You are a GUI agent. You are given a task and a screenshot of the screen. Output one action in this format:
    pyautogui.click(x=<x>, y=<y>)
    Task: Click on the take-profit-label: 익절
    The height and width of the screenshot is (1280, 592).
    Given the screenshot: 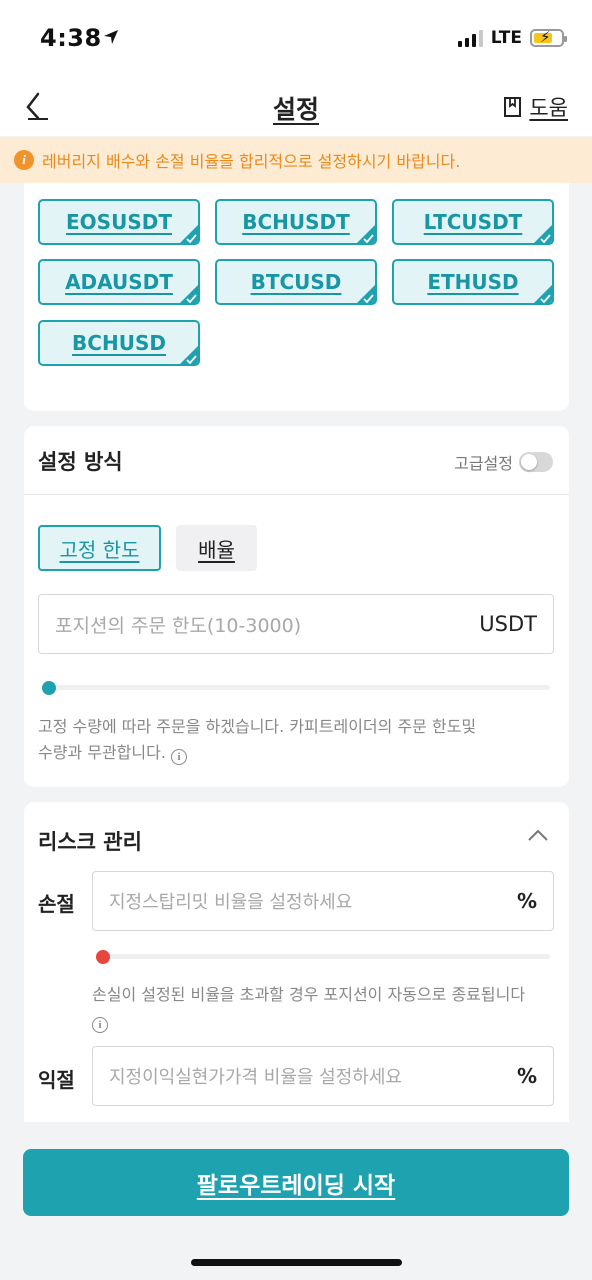 What is the action you would take?
    pyautogui.click(x=56, y=1080)
    